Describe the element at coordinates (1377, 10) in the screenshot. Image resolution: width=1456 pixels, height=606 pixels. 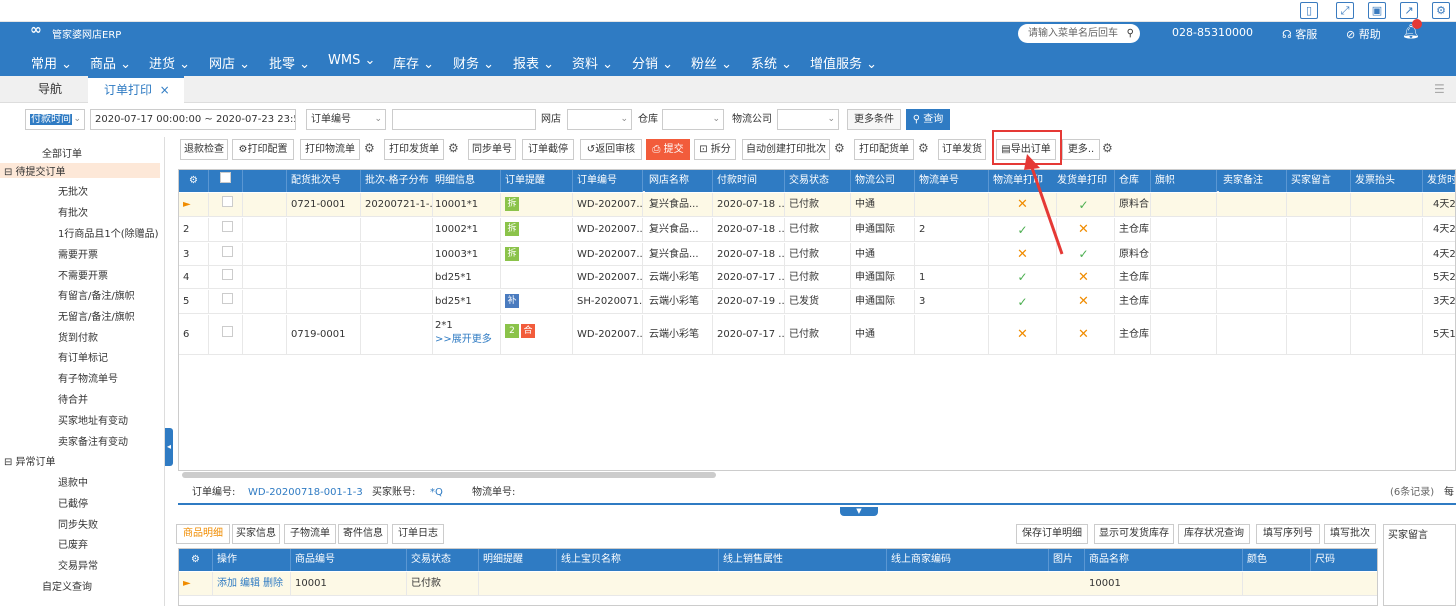
I see `save-icon: ▣` at that location.